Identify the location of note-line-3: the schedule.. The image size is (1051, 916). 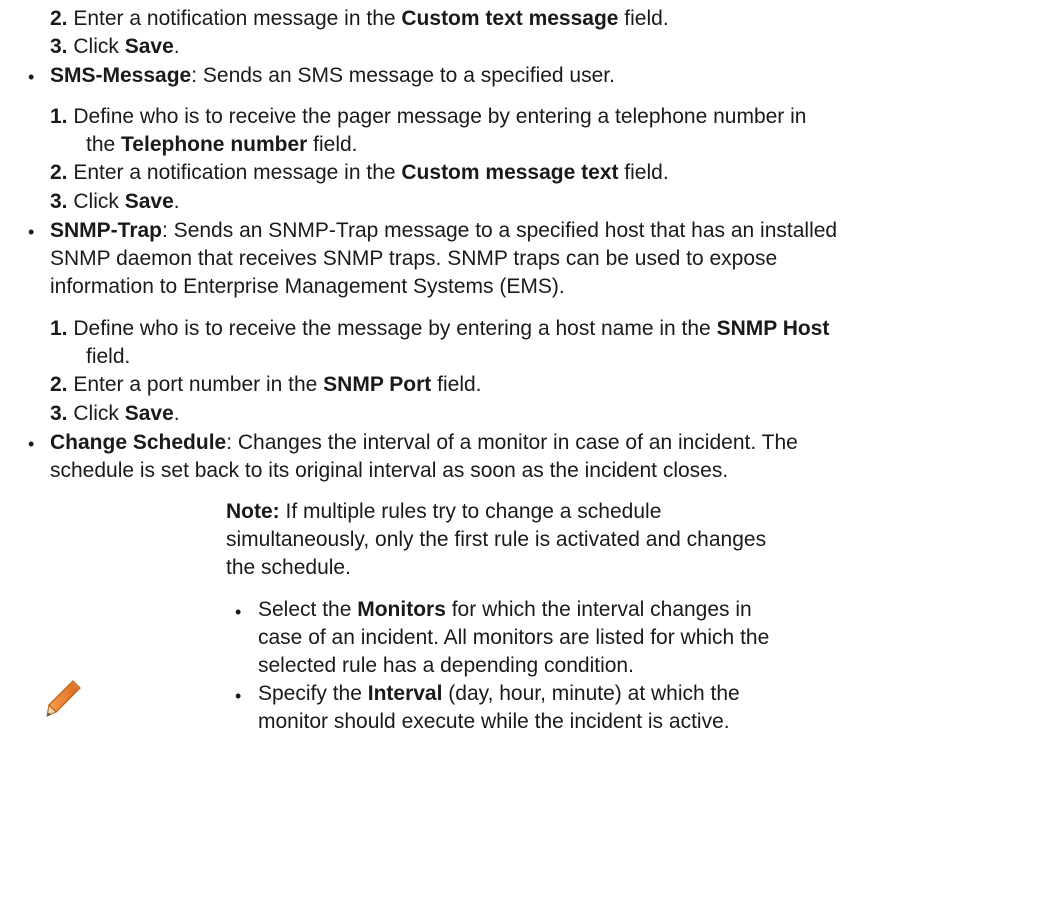
(288, 567).